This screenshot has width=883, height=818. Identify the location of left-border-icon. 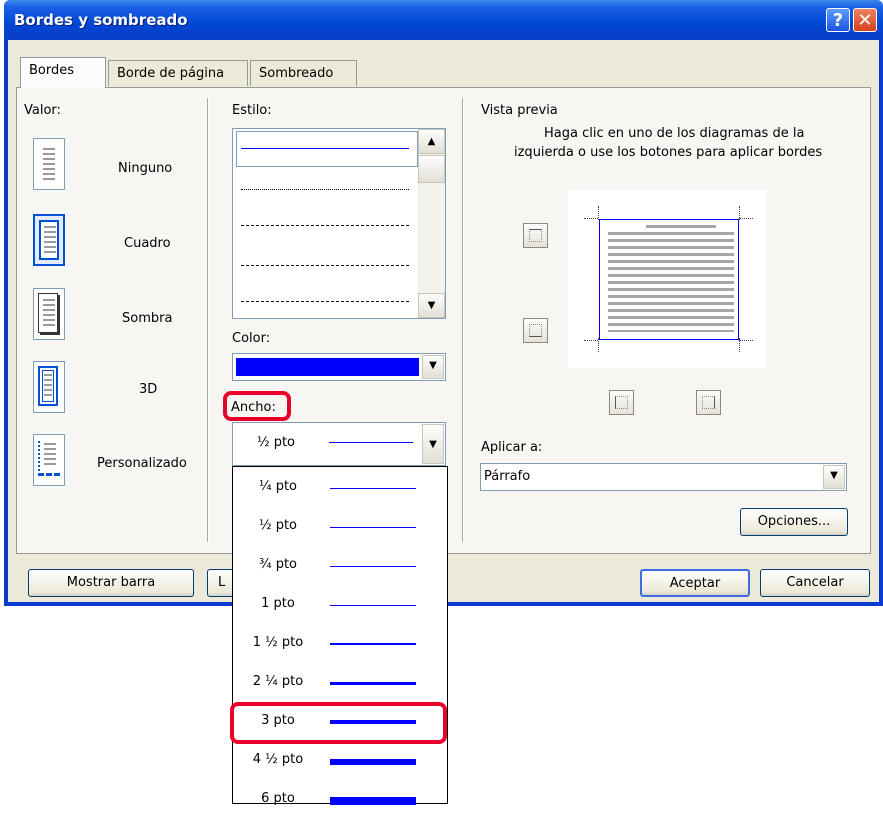
(621, 402).